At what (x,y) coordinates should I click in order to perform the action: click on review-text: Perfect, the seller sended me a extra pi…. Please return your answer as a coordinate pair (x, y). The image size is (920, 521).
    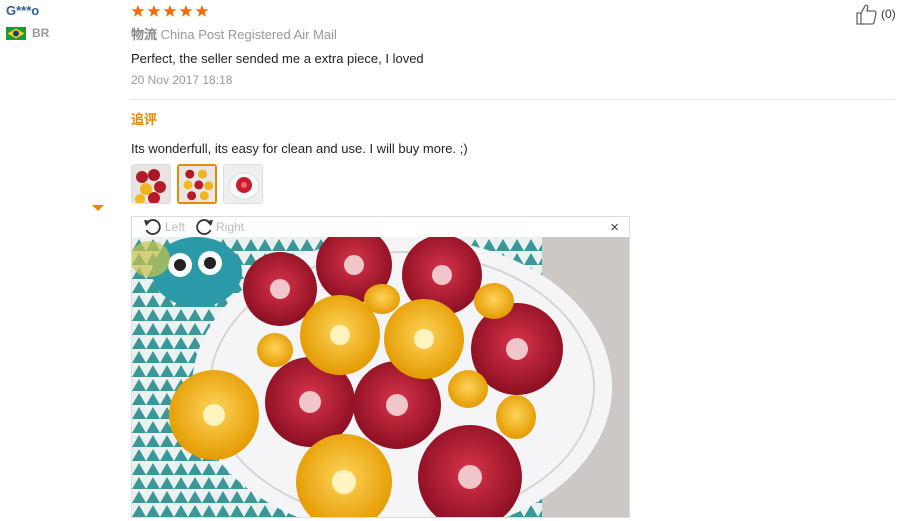
    Looking at the image, I should click on (277, 58).